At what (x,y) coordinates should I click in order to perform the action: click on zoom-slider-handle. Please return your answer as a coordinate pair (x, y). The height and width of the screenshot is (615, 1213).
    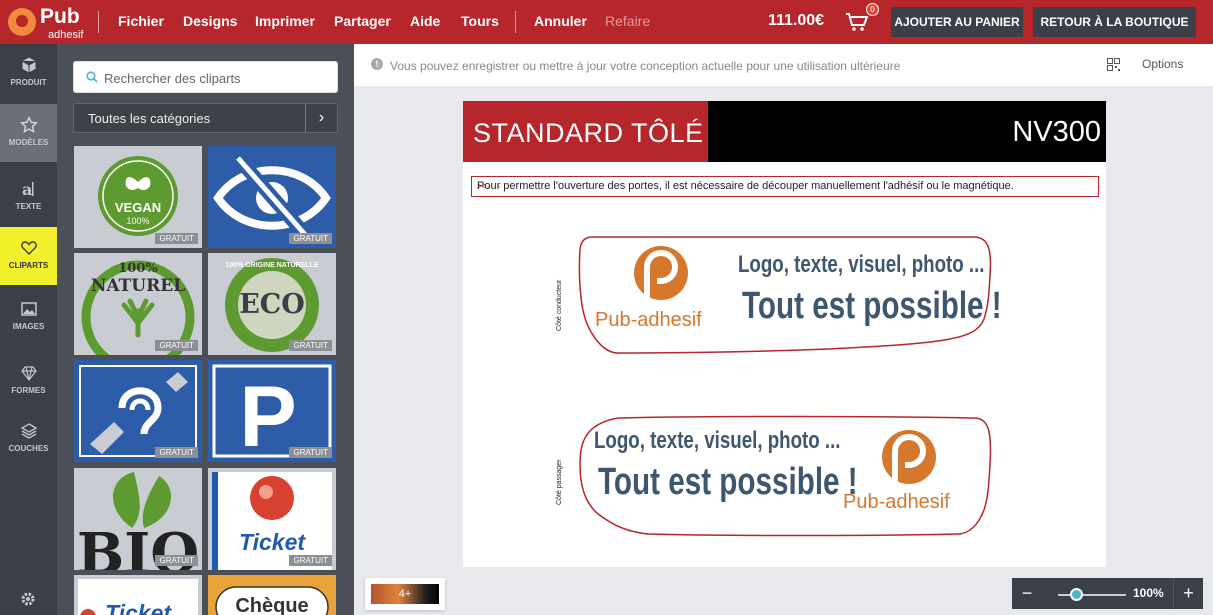
    Looking at the image, I should click on (1076, 594).